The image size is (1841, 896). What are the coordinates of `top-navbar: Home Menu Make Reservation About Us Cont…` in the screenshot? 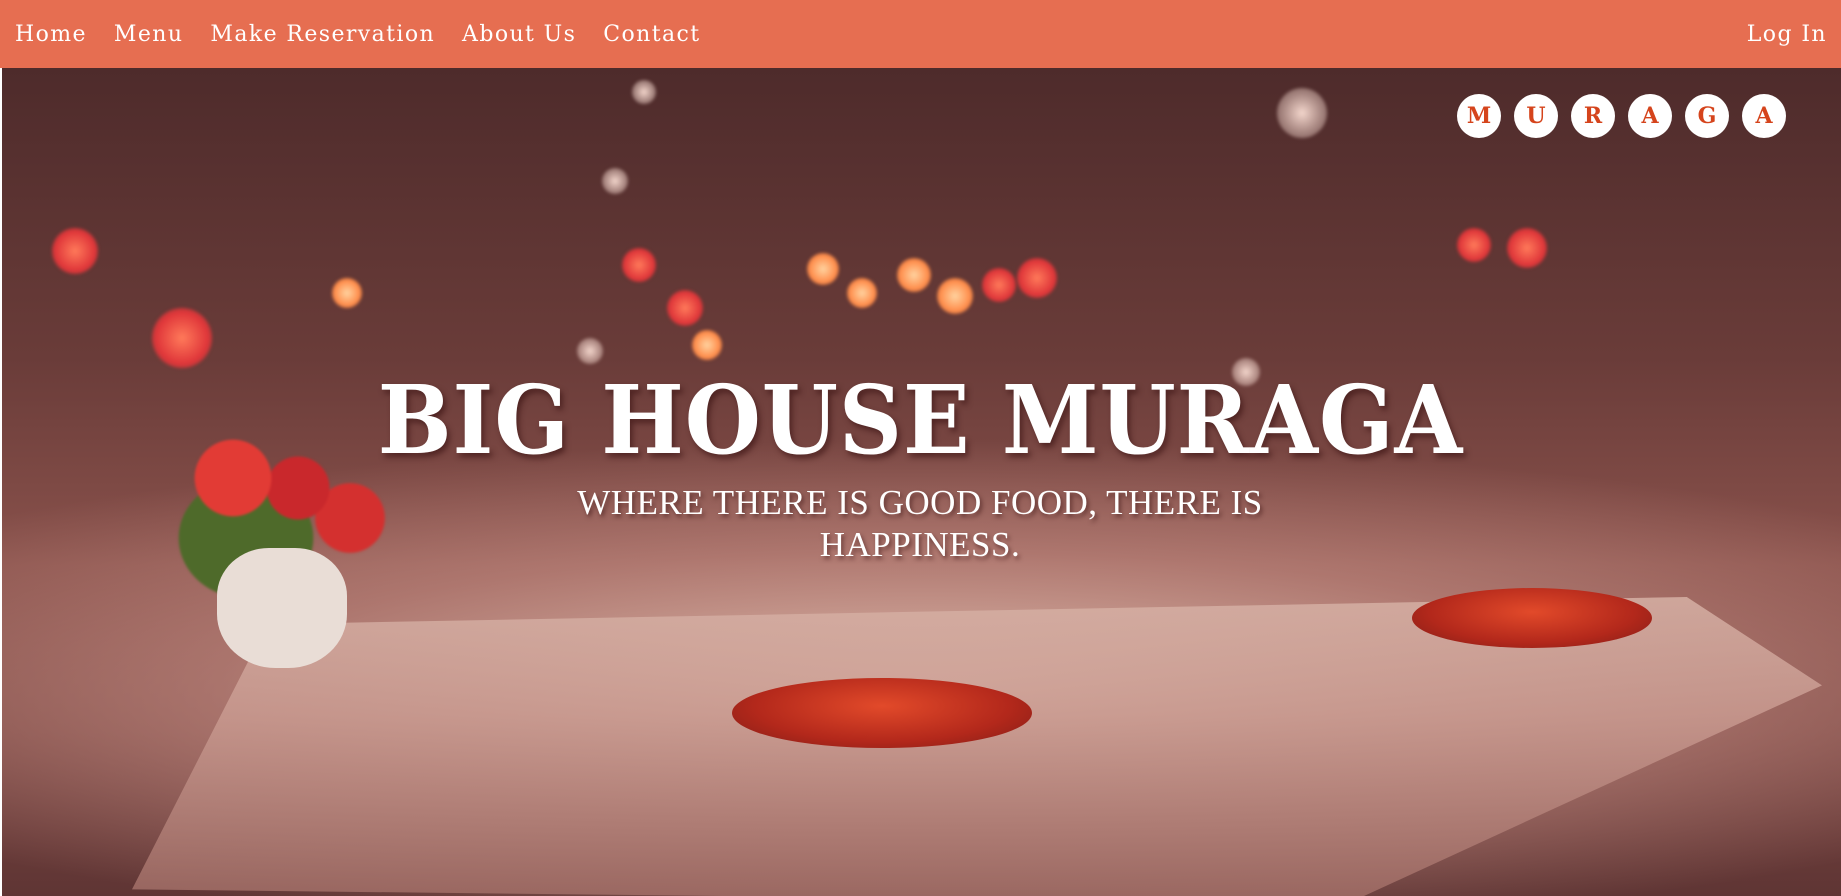 It's located at (920, 34).